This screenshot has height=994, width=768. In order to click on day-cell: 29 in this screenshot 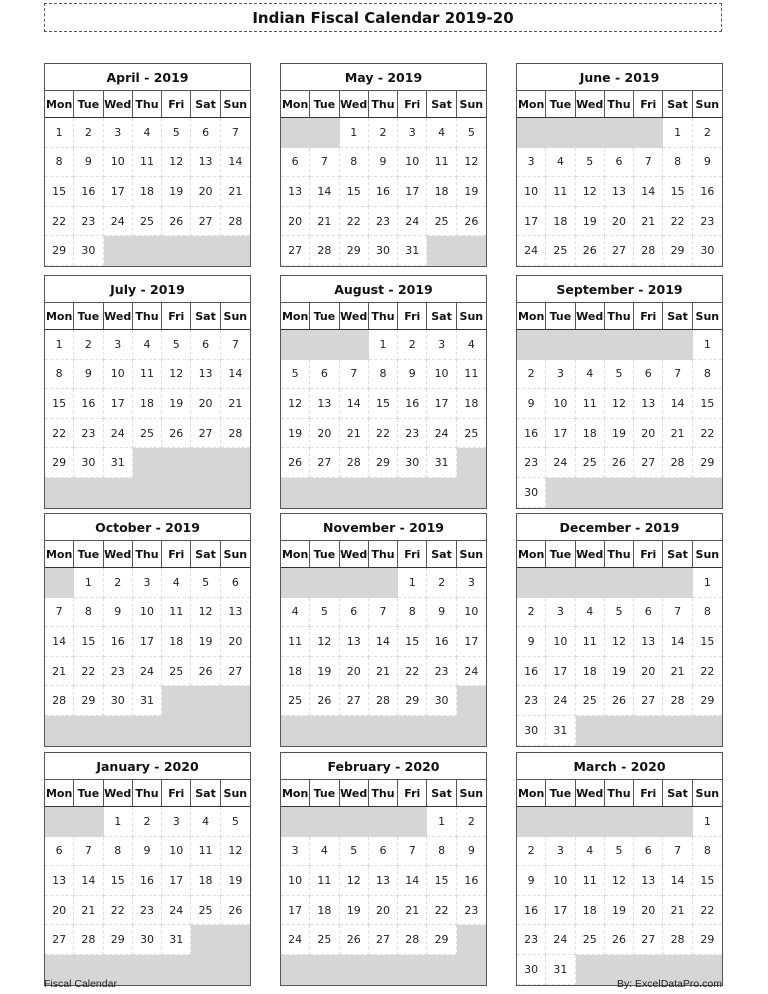, I will do `click(707, 940)`.